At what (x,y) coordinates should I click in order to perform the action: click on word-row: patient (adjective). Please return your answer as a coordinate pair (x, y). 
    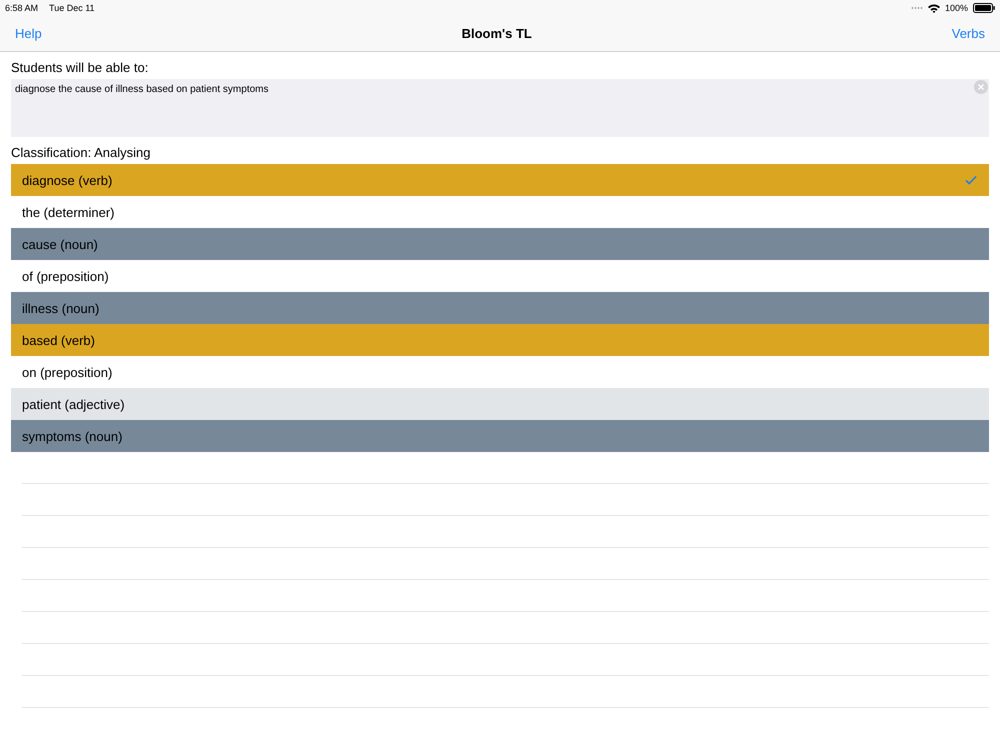
    Looking at the image, I should click on (500, 404).